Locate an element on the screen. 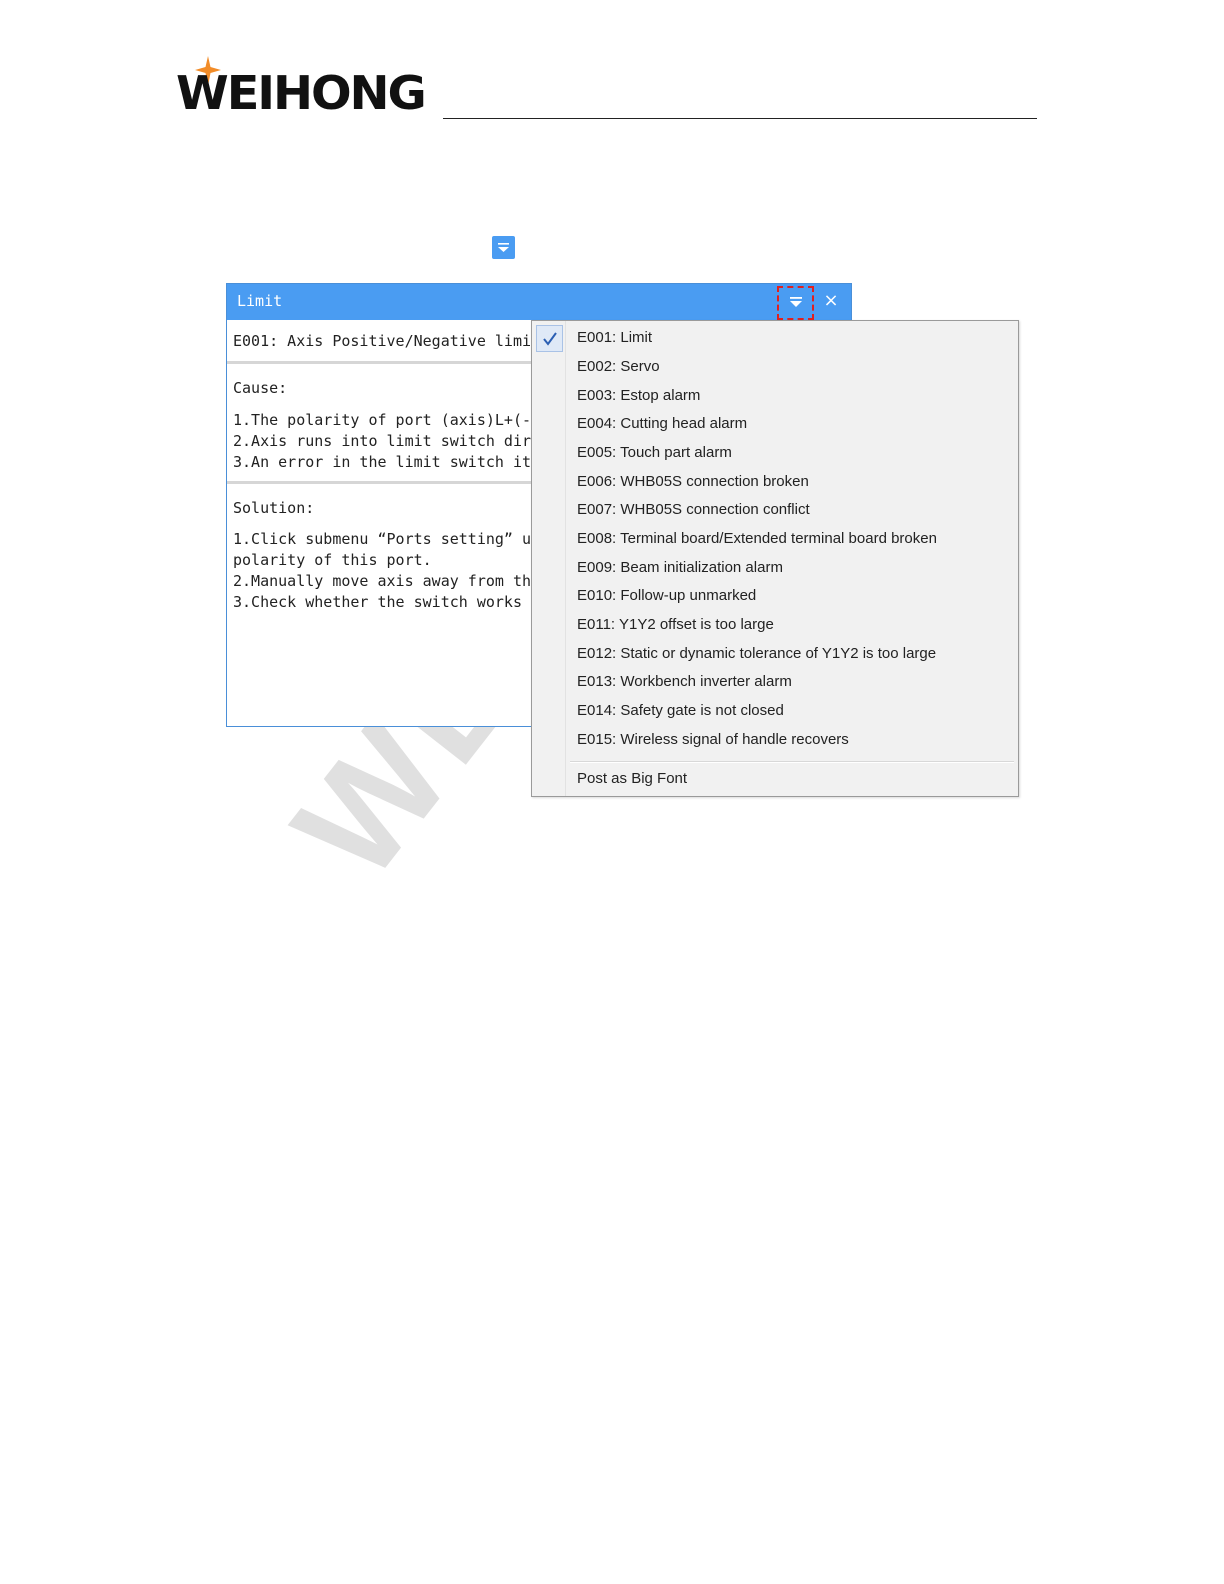  menu-item-post-as-big-font: Post as Big Font is located at coordinates (632, 779).